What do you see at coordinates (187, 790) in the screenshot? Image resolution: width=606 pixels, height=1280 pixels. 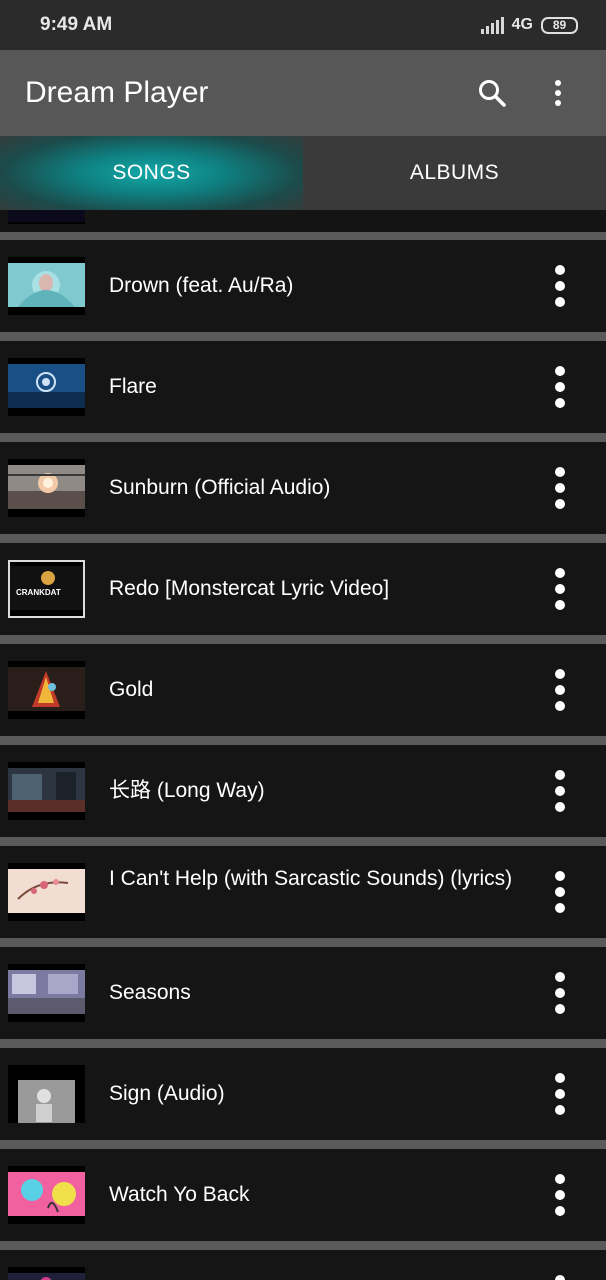 I see `song-title: 长路 (Long Way)` at bounding box center [187, 790].